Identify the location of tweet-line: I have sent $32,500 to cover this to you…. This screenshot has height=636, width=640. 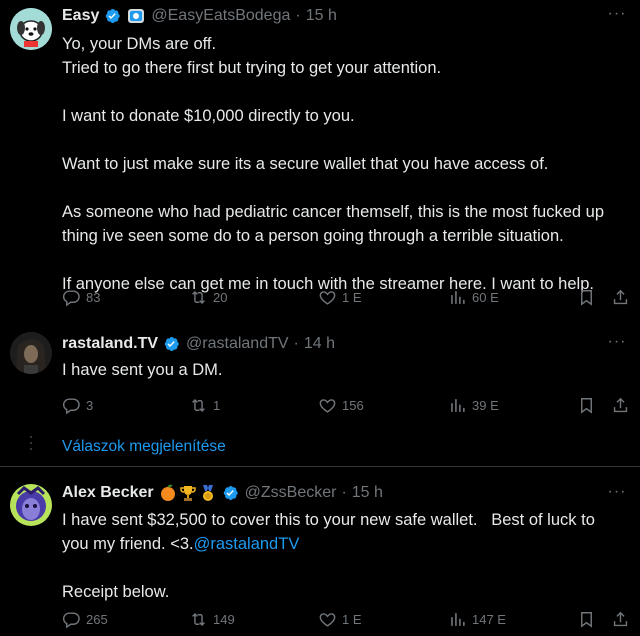
(328, 520).